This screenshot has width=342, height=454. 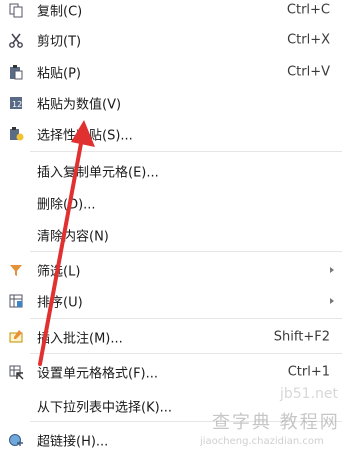 I want to click on paste-values-icon: 12, so click(x=16, y=103).